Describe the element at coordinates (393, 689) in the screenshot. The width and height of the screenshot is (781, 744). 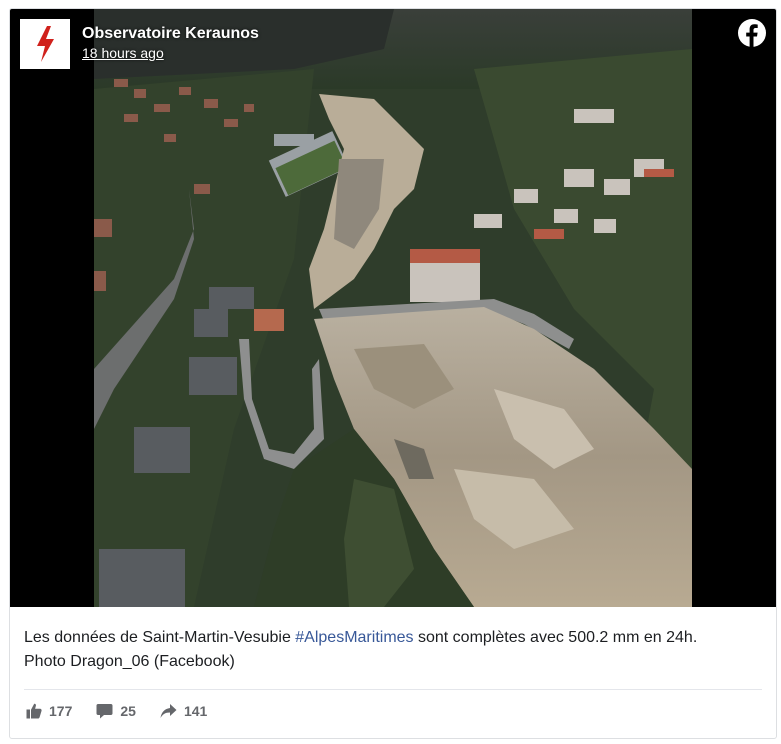
I see `divider` at that location.